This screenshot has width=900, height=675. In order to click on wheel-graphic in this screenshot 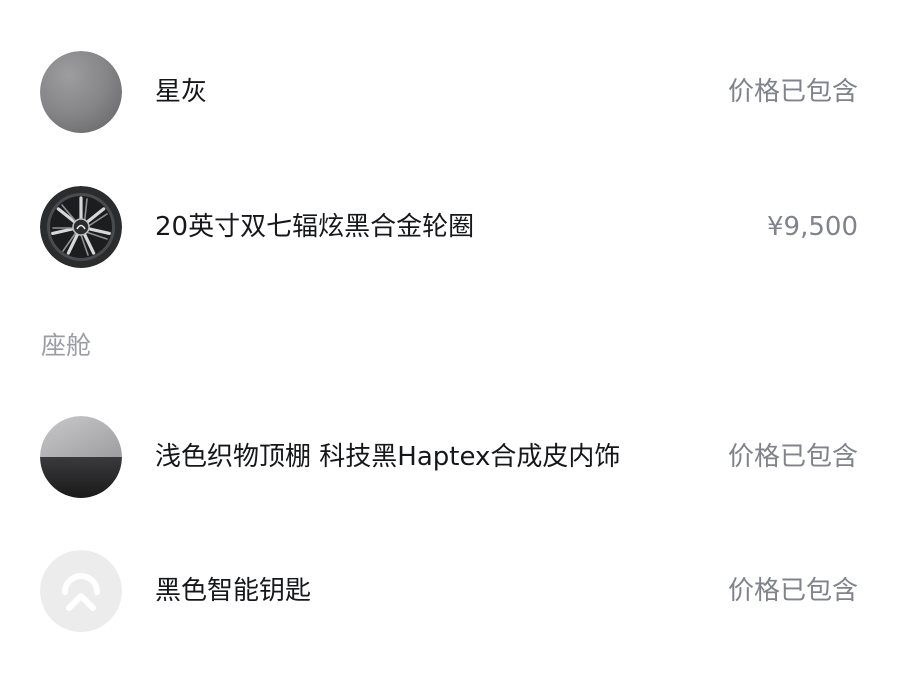, I will do `click(81, 227)`.